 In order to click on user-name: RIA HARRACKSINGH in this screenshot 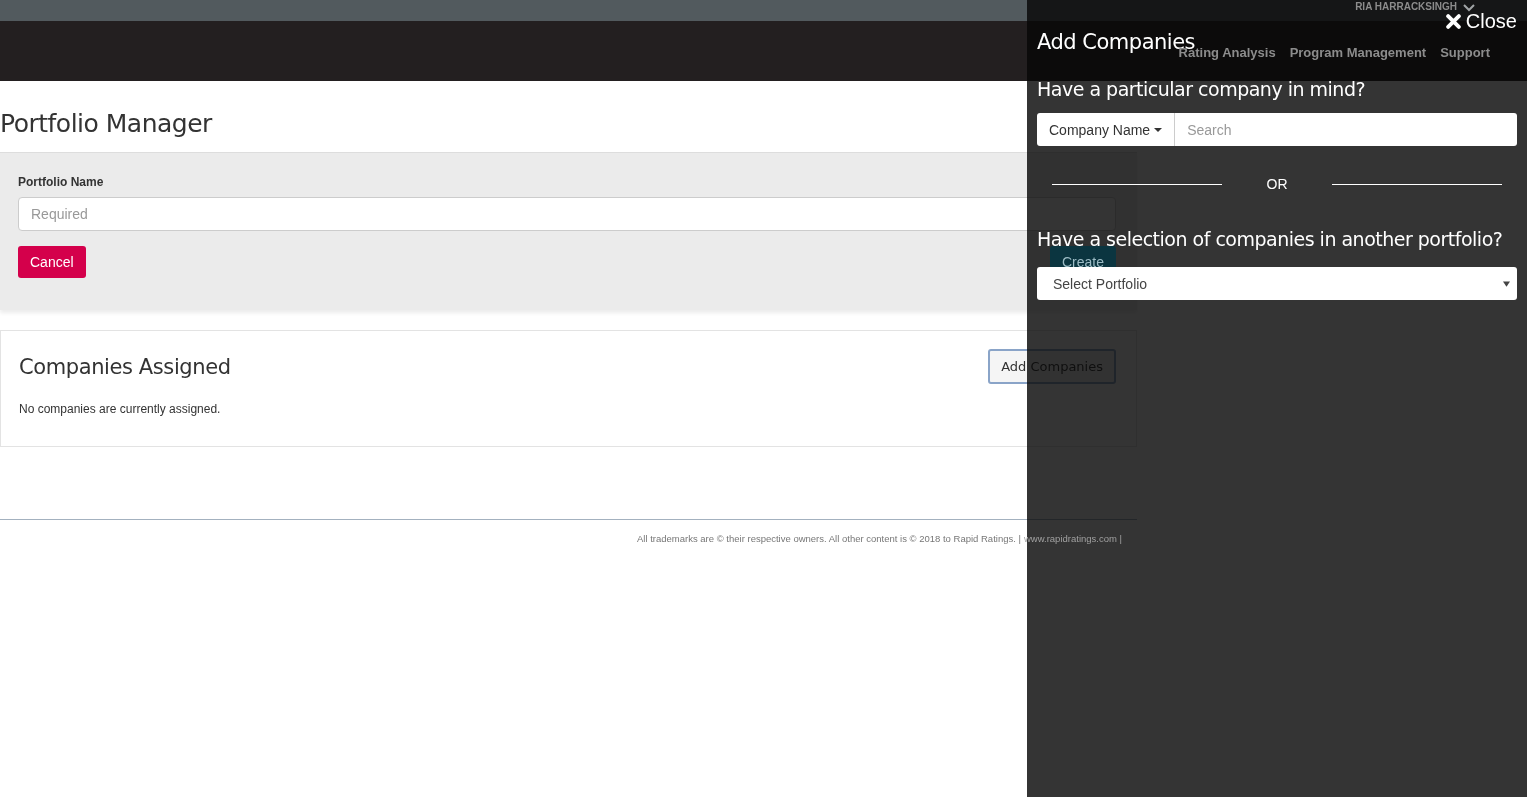, I will do `click(1406, 7)`.